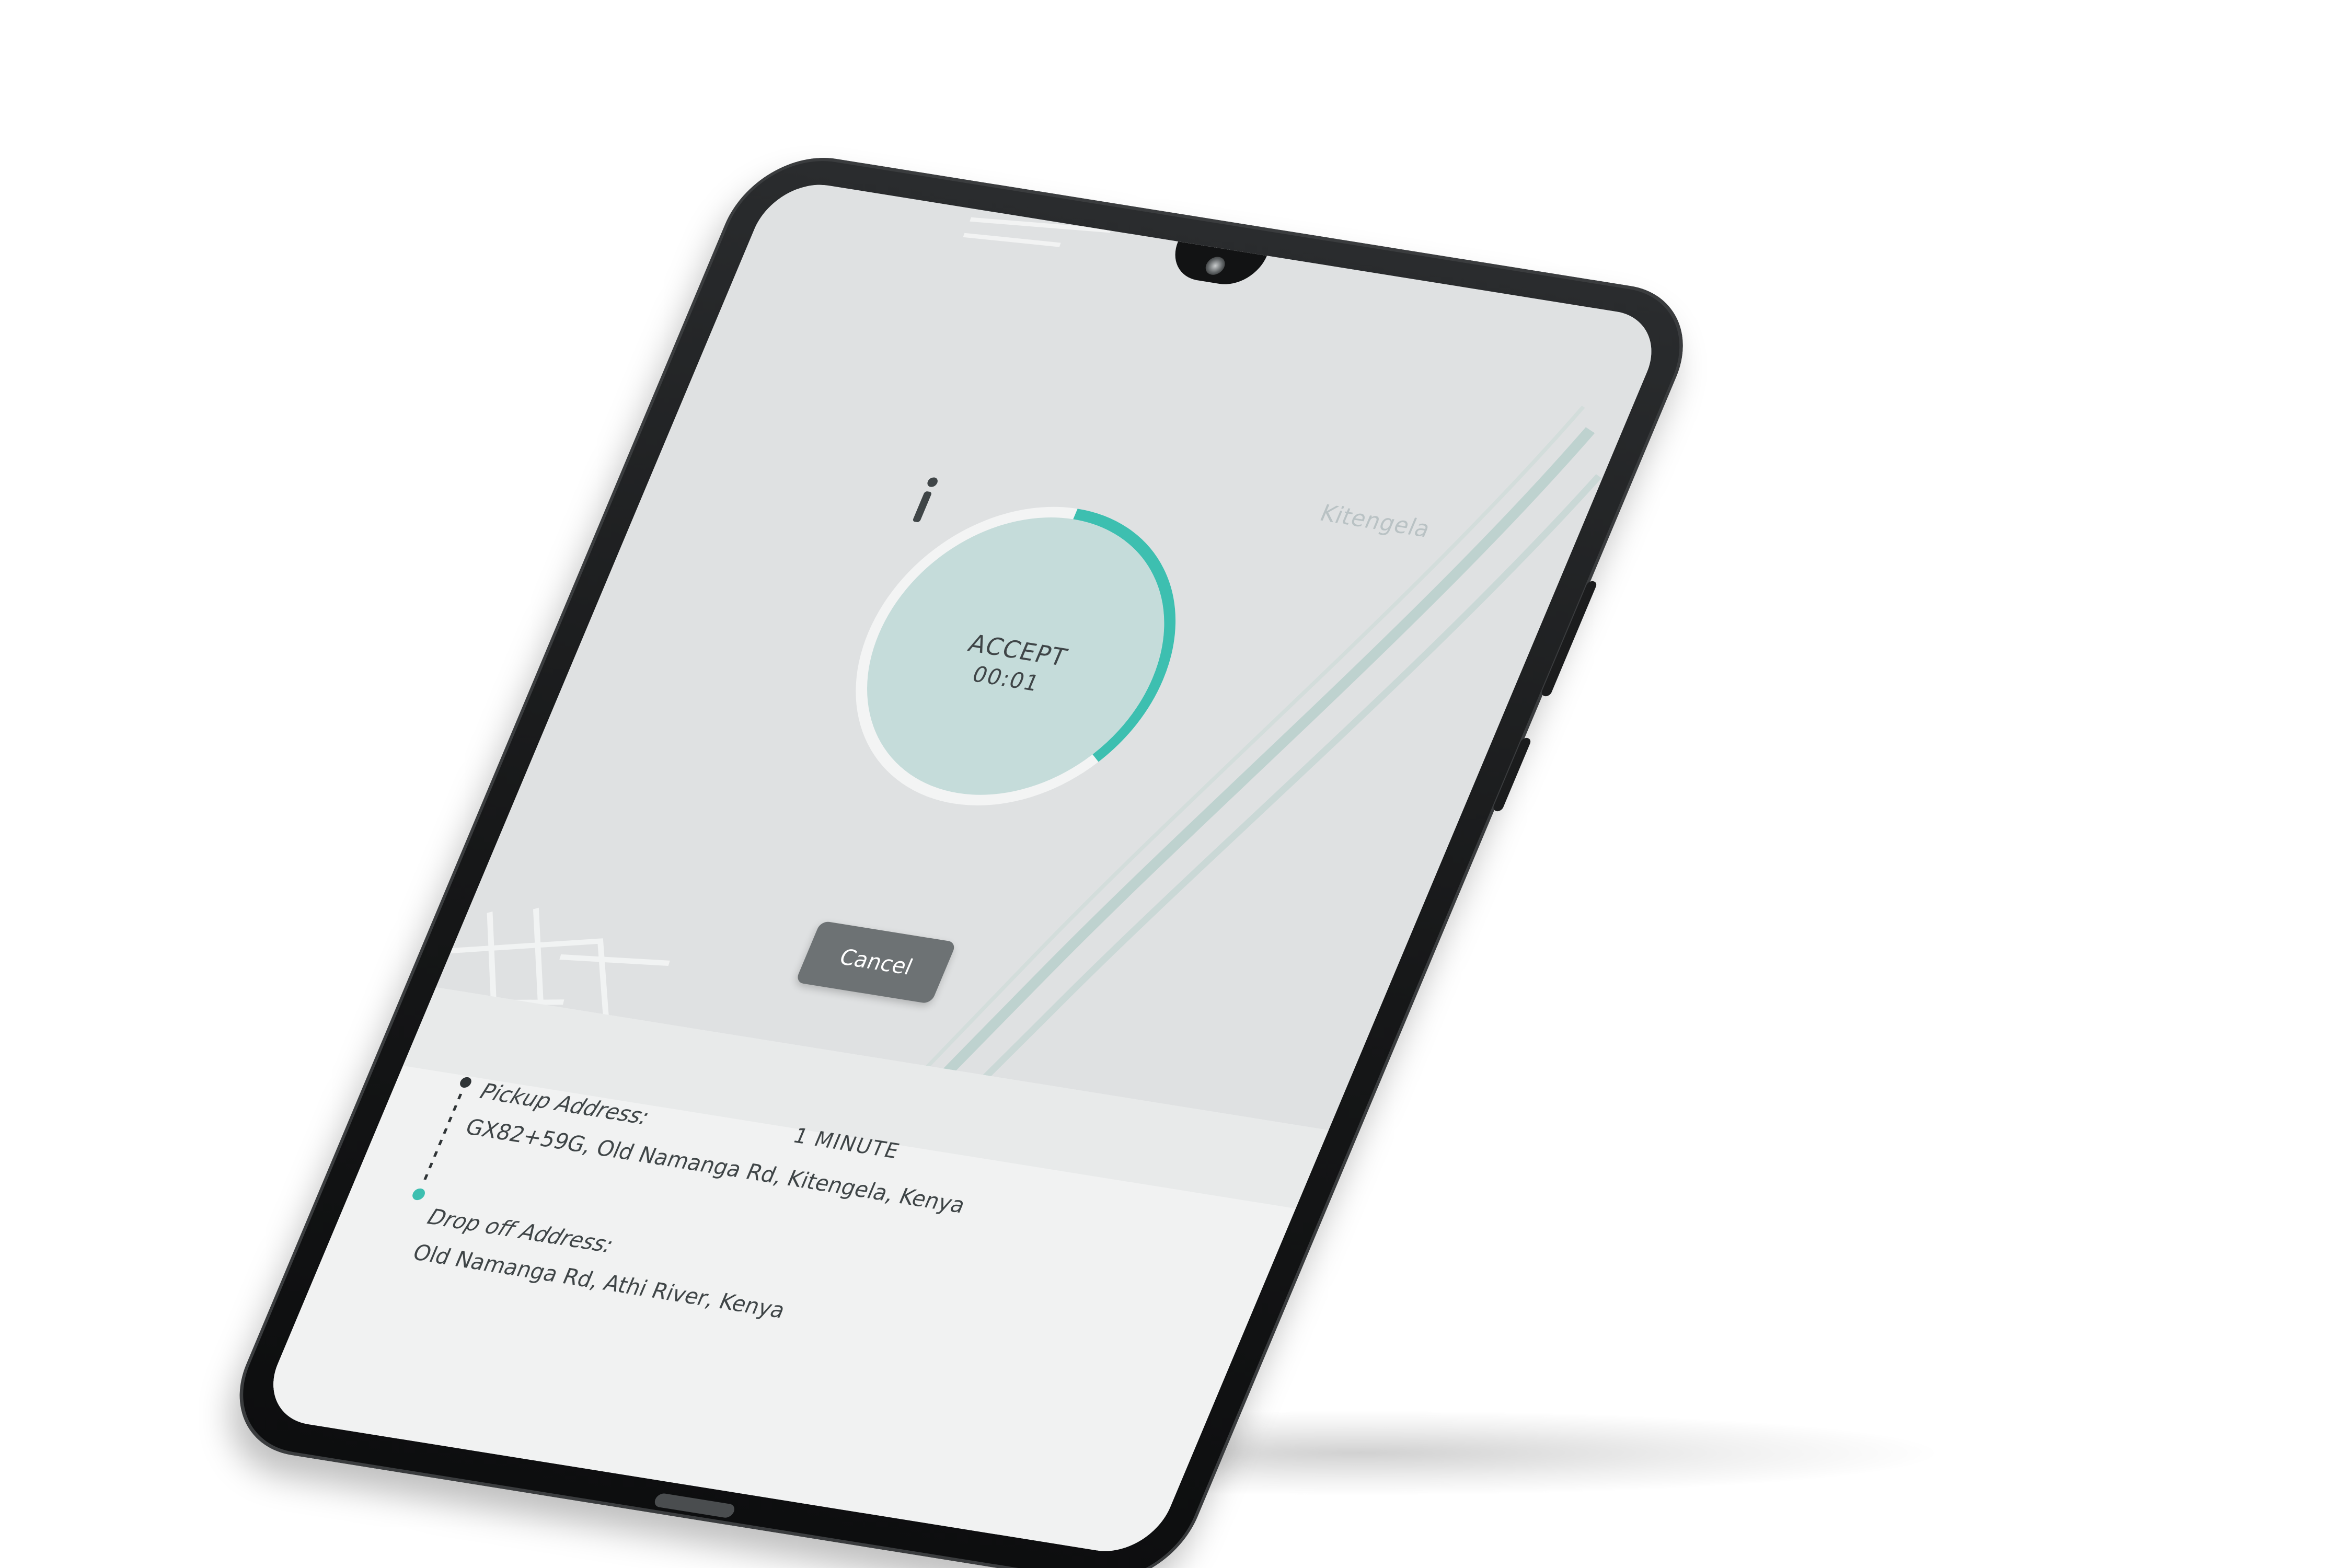  Describe the element at coordinates (465, 1082) in the screenshot. I see `dark-dot-icon` at that location.